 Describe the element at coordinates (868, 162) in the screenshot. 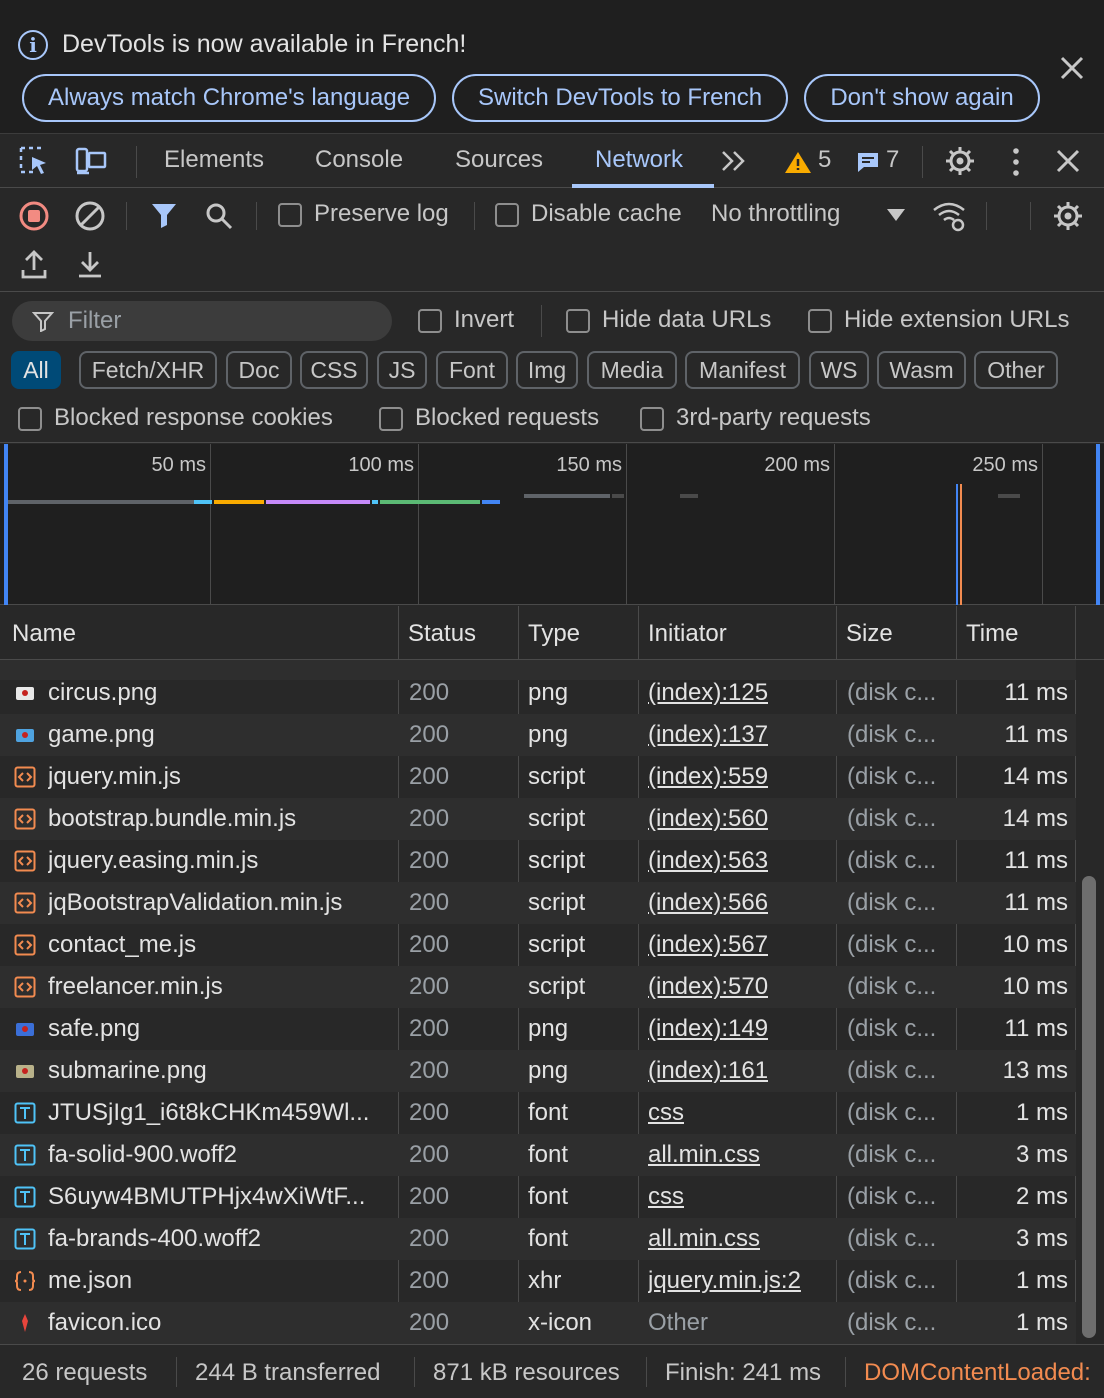

I see `messages-icon` at that location.